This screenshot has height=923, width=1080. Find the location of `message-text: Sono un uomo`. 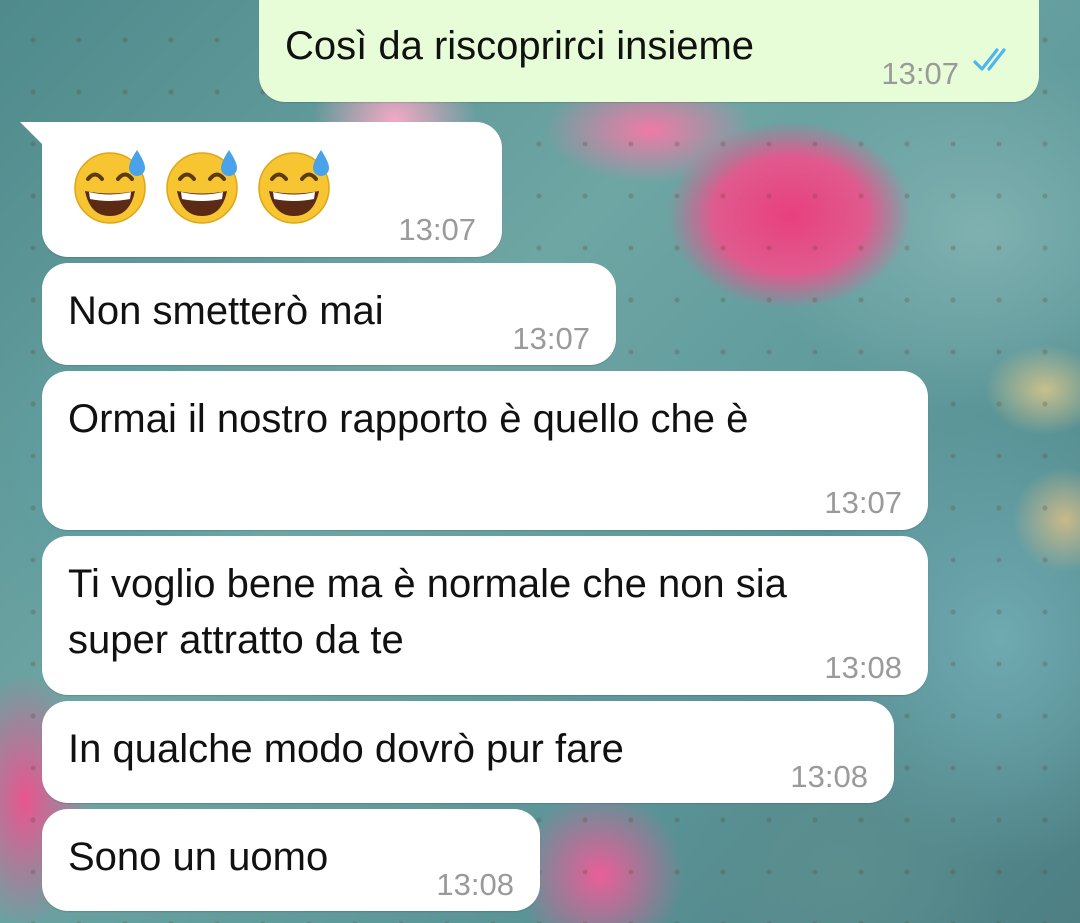

message-text: Sono un uomo is located at coordinates (198, 857).